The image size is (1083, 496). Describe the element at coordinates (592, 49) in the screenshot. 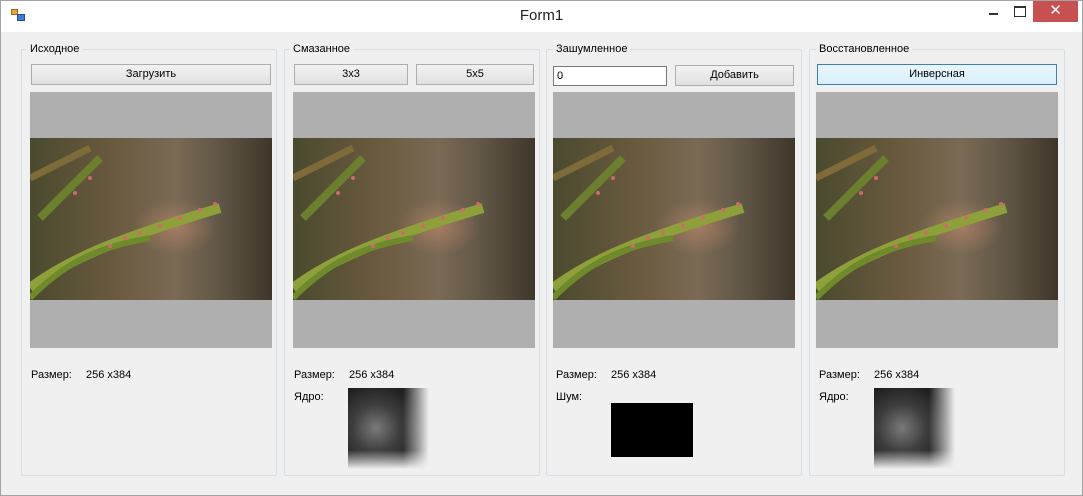

I see `group-noisy-title: Зашумленное` at that location.